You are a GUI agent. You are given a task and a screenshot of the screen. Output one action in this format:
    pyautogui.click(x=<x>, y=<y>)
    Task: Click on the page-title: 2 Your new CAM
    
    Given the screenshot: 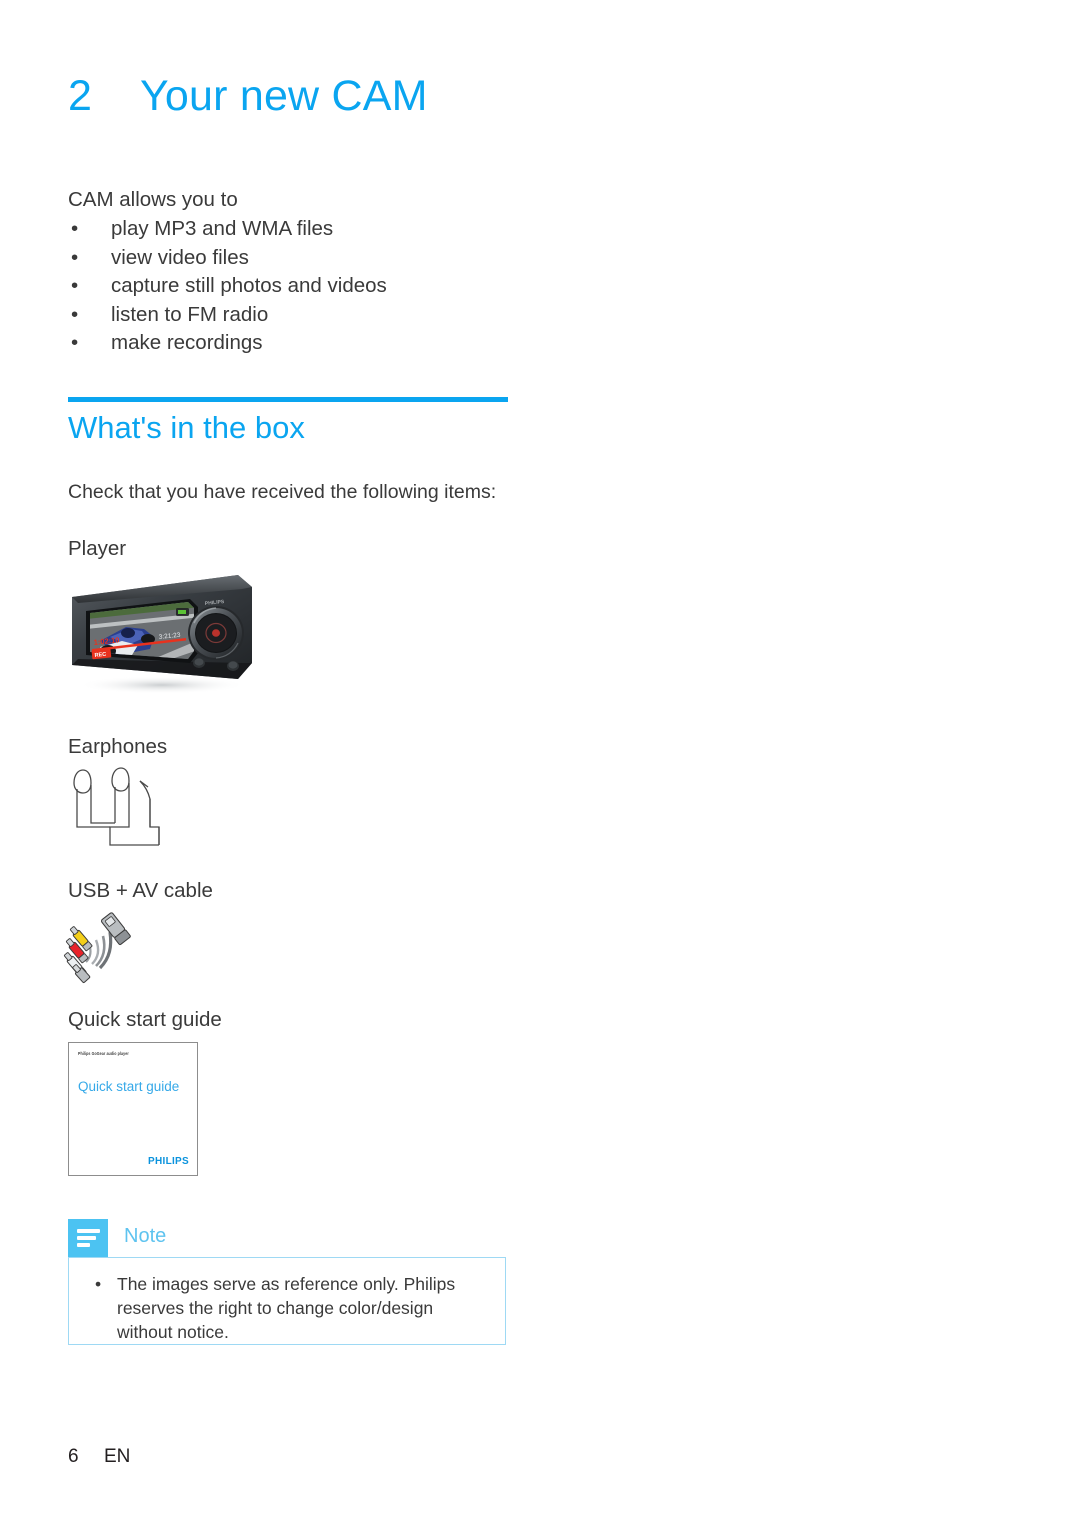 What is the action you would take?
    pyautogui.click(x=248, y=96)
    